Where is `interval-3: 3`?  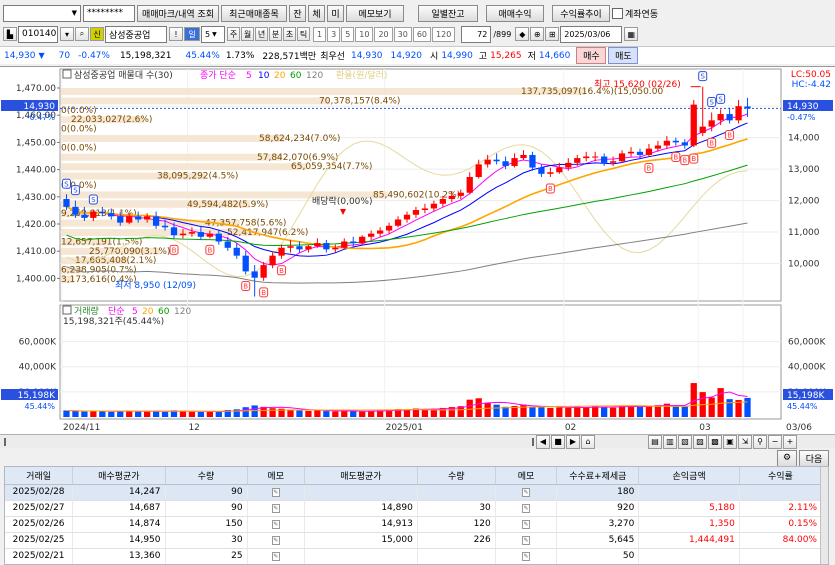
interval-3: 3 is located at coordinates (334, 34).